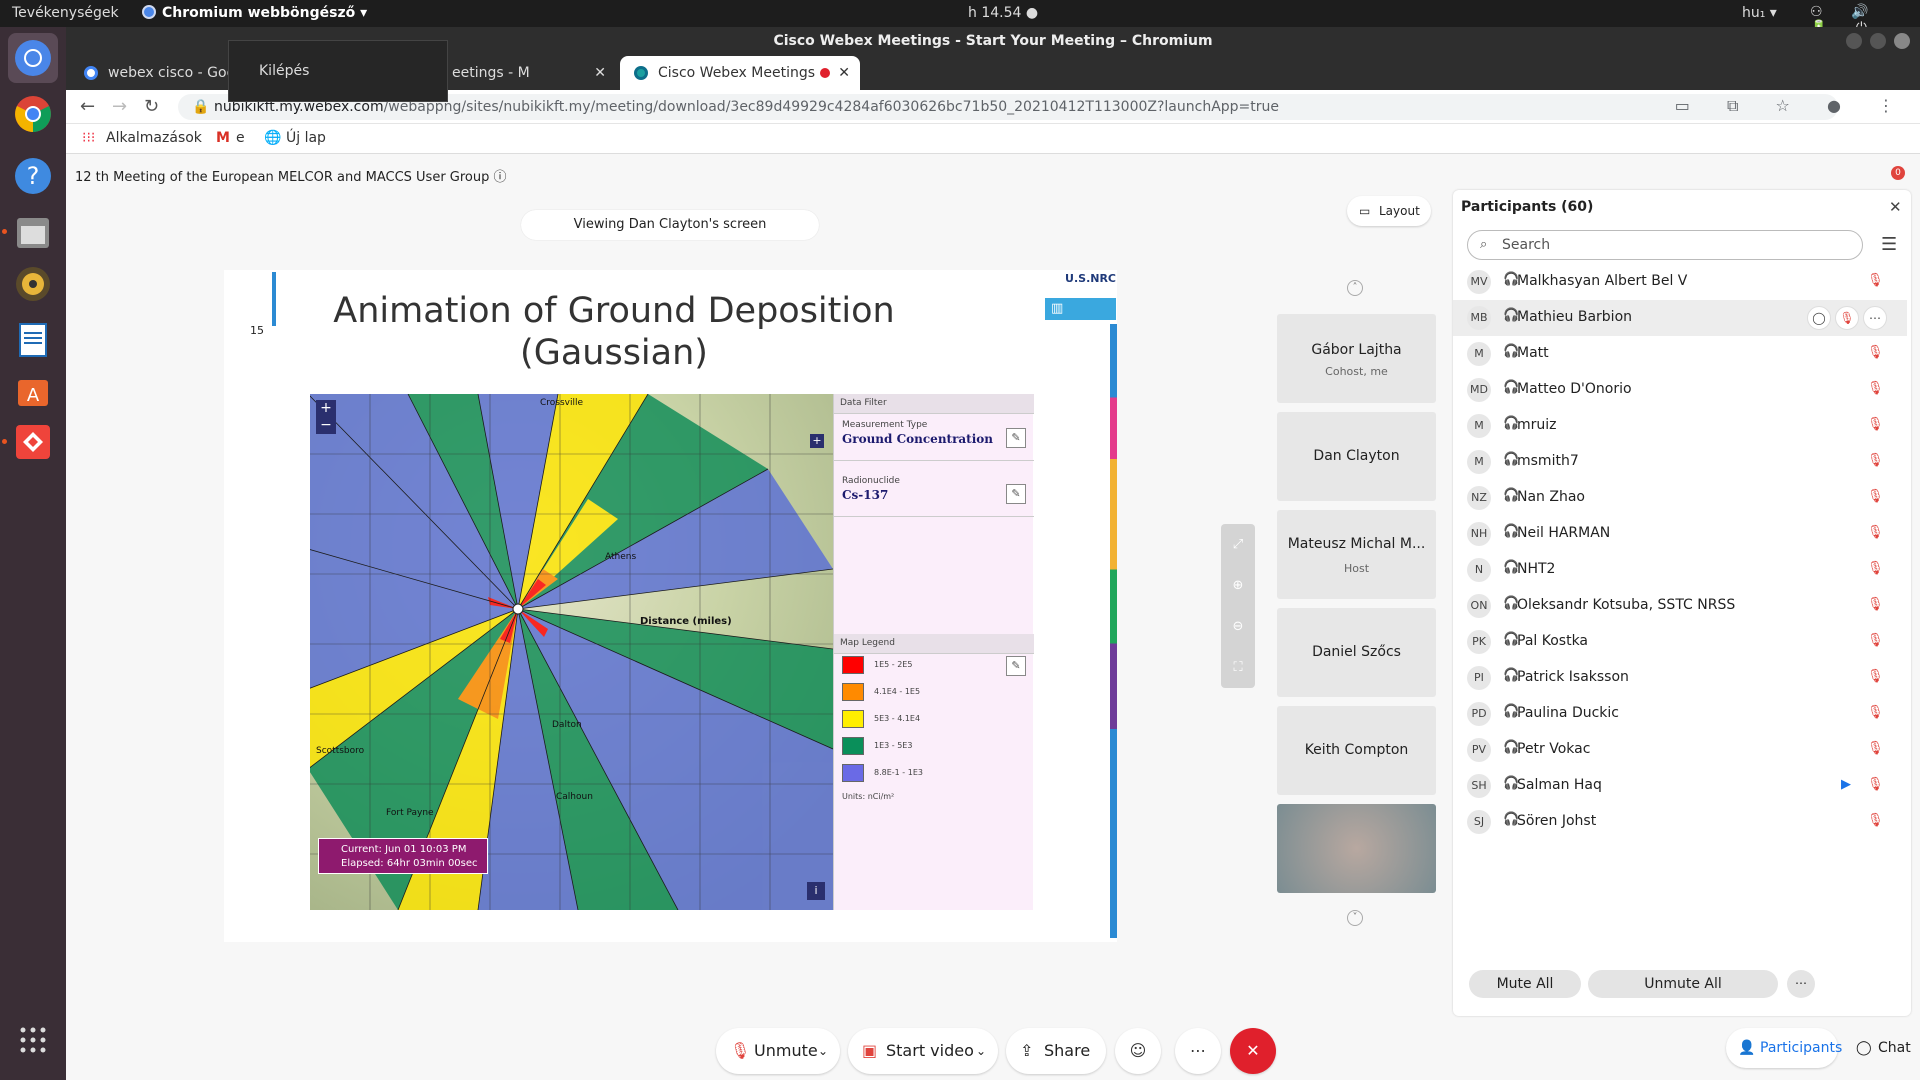 This screenshot has height=1080, width=1920. What do you see at coordinates (1784, 1048) in the screenshot?
I see `participants-tab-button: 👤 Participants` at bounding box center [1784, 1048].